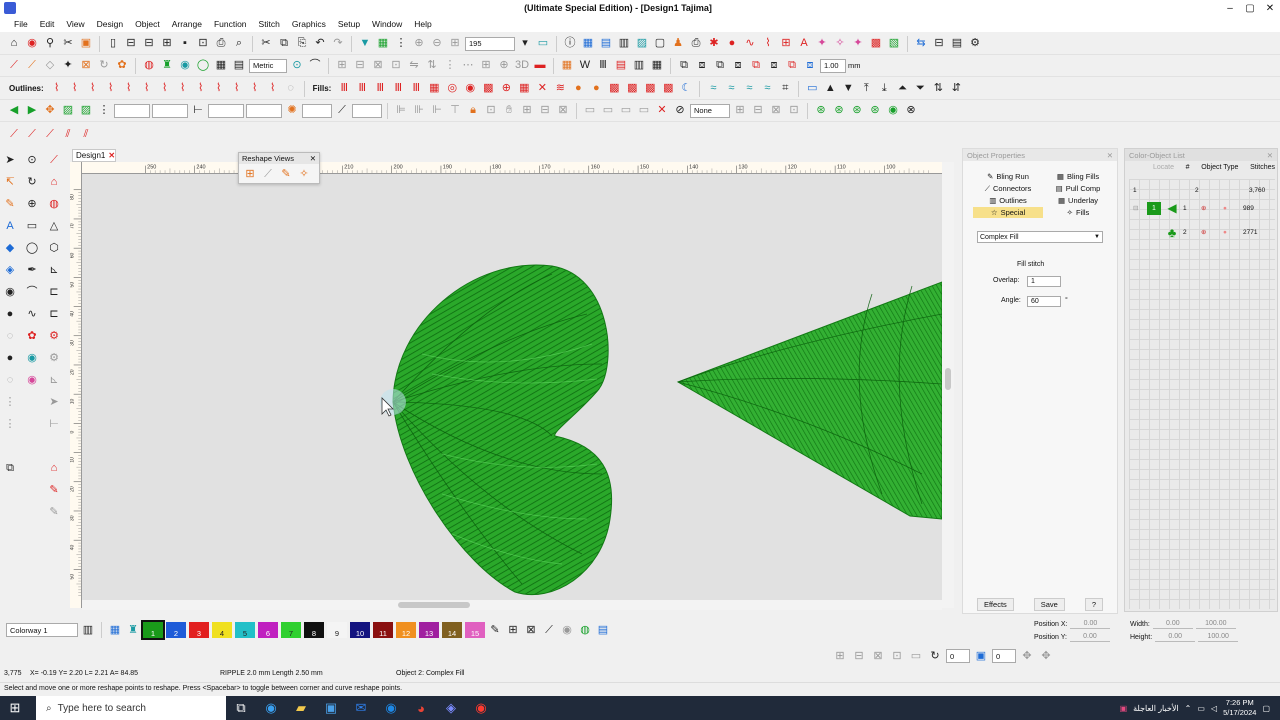 This screenshot has height=720, width=1280. Describe the element at coordinates (632, 89) in the screenshot. I see `fill-pattern2-icon: ▩` at that location.